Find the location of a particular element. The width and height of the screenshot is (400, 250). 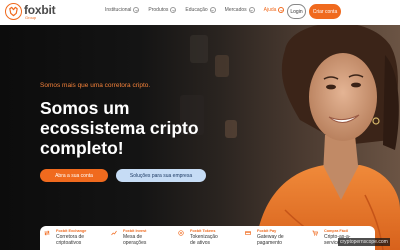

token-icon is located at coordinates (181, 233).